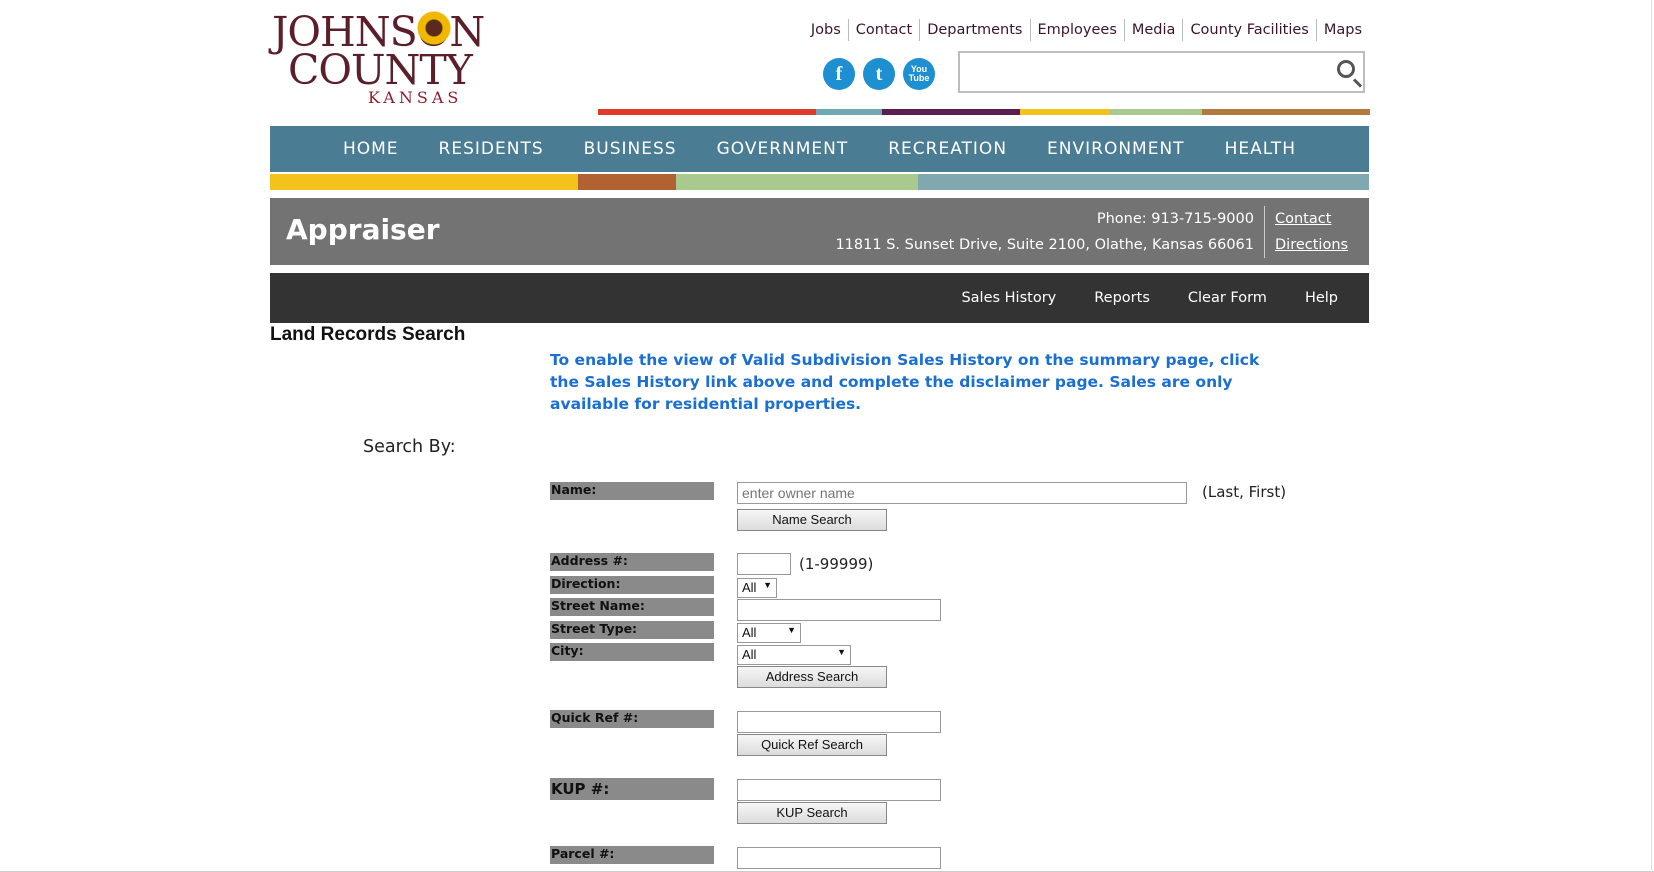  Describe the element at coordinates (491, 149) in the screenshot. I see `nav-residents: RESIDENTS` at that location.